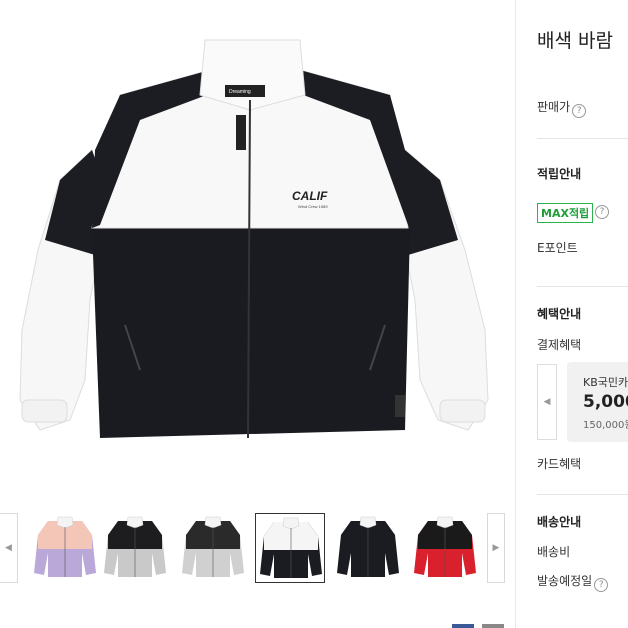  What do you see at coordinates (493, 626) in the screenshot?
I see `share-icon` at bounding box center [493, 626].